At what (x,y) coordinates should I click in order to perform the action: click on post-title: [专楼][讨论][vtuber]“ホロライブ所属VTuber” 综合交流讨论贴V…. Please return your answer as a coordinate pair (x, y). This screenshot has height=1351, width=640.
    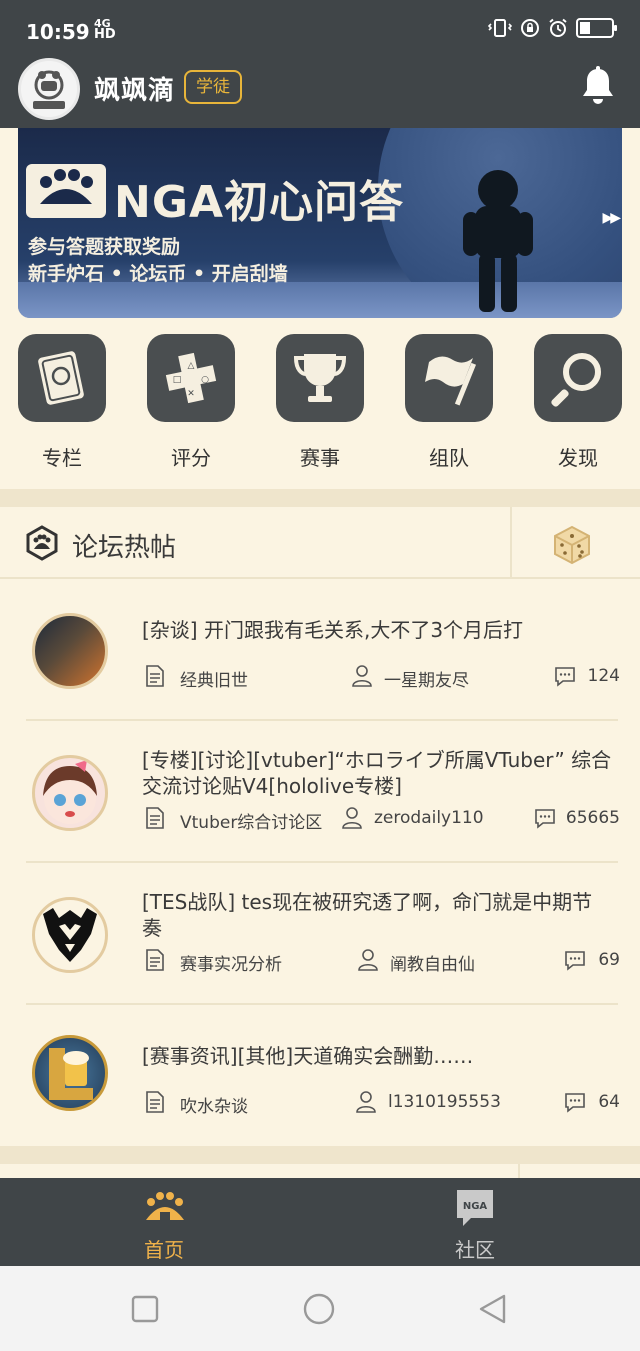
    Looking at the image, I should click on (377, 773).